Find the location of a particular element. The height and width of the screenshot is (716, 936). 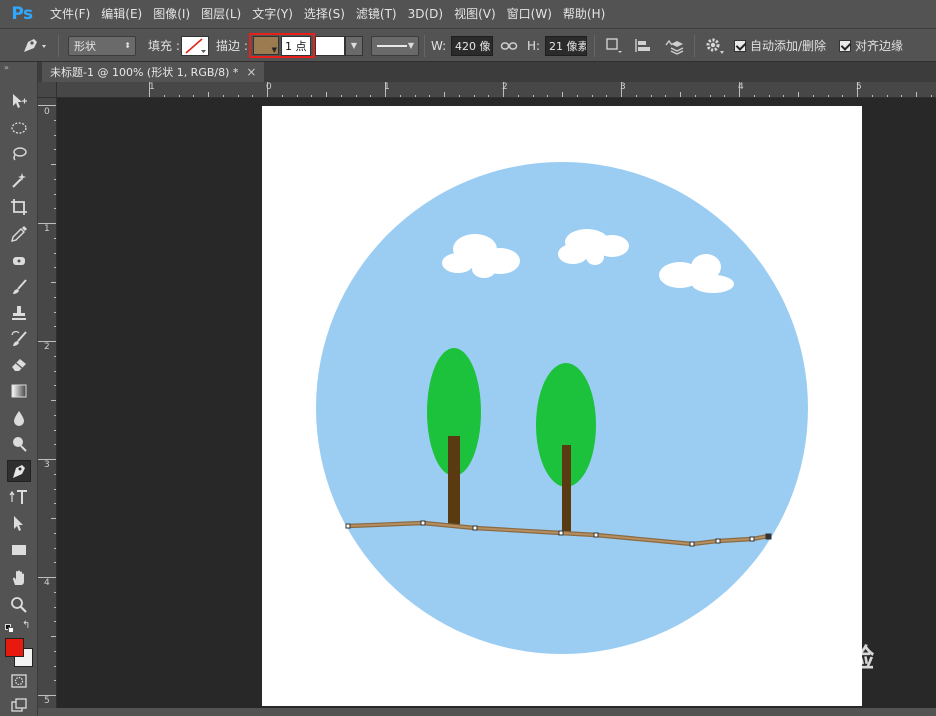

quick-mask-icon is located at coordinates (19, 681).